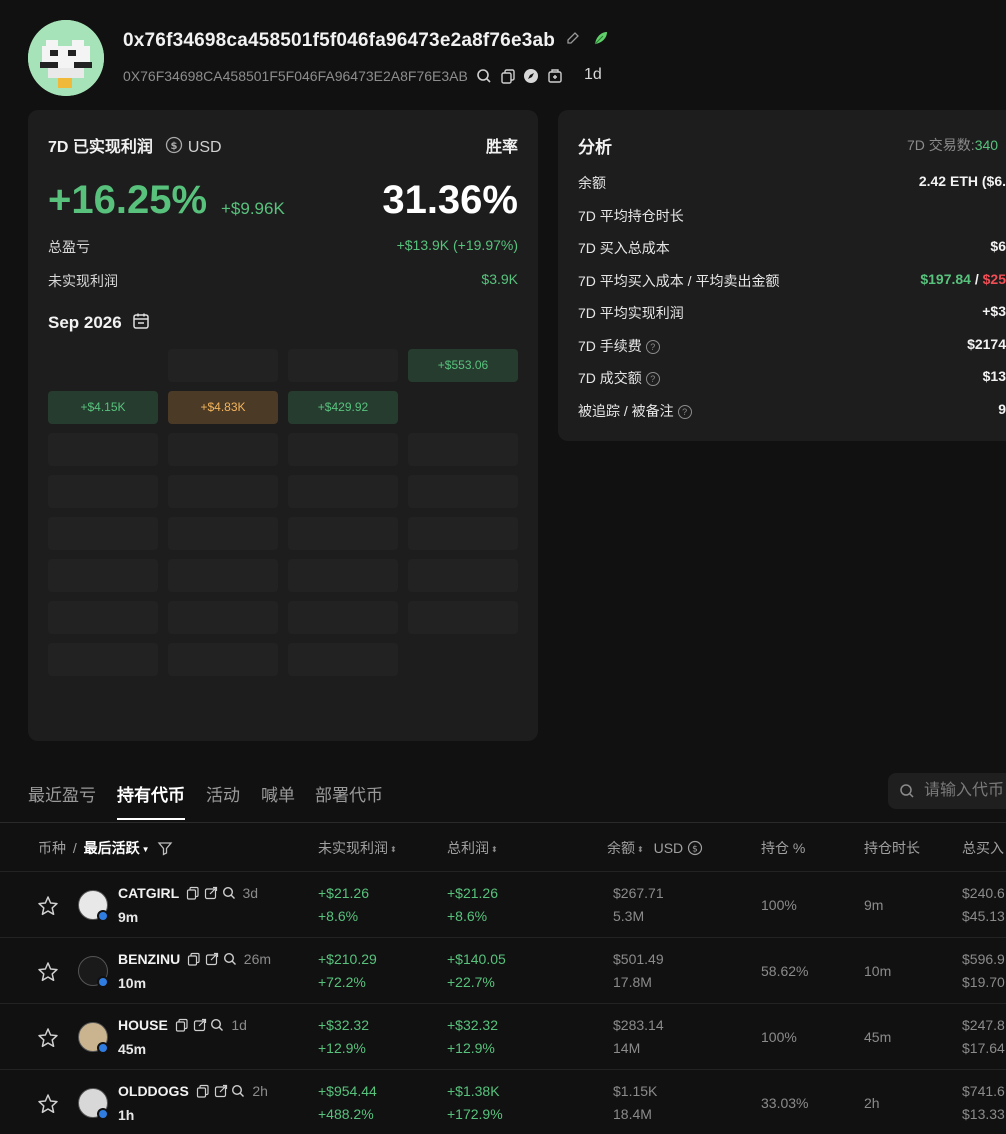 The width and height of the screenshot is (1006, 1134). Describe the element at coordinates (52, 848) in the screenshot. I see `col-coin-label: 币种` at that location.